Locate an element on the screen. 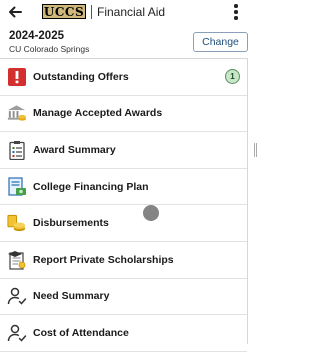  menu-item-need-summary: Need Summary is located at coordinates (123, 297).